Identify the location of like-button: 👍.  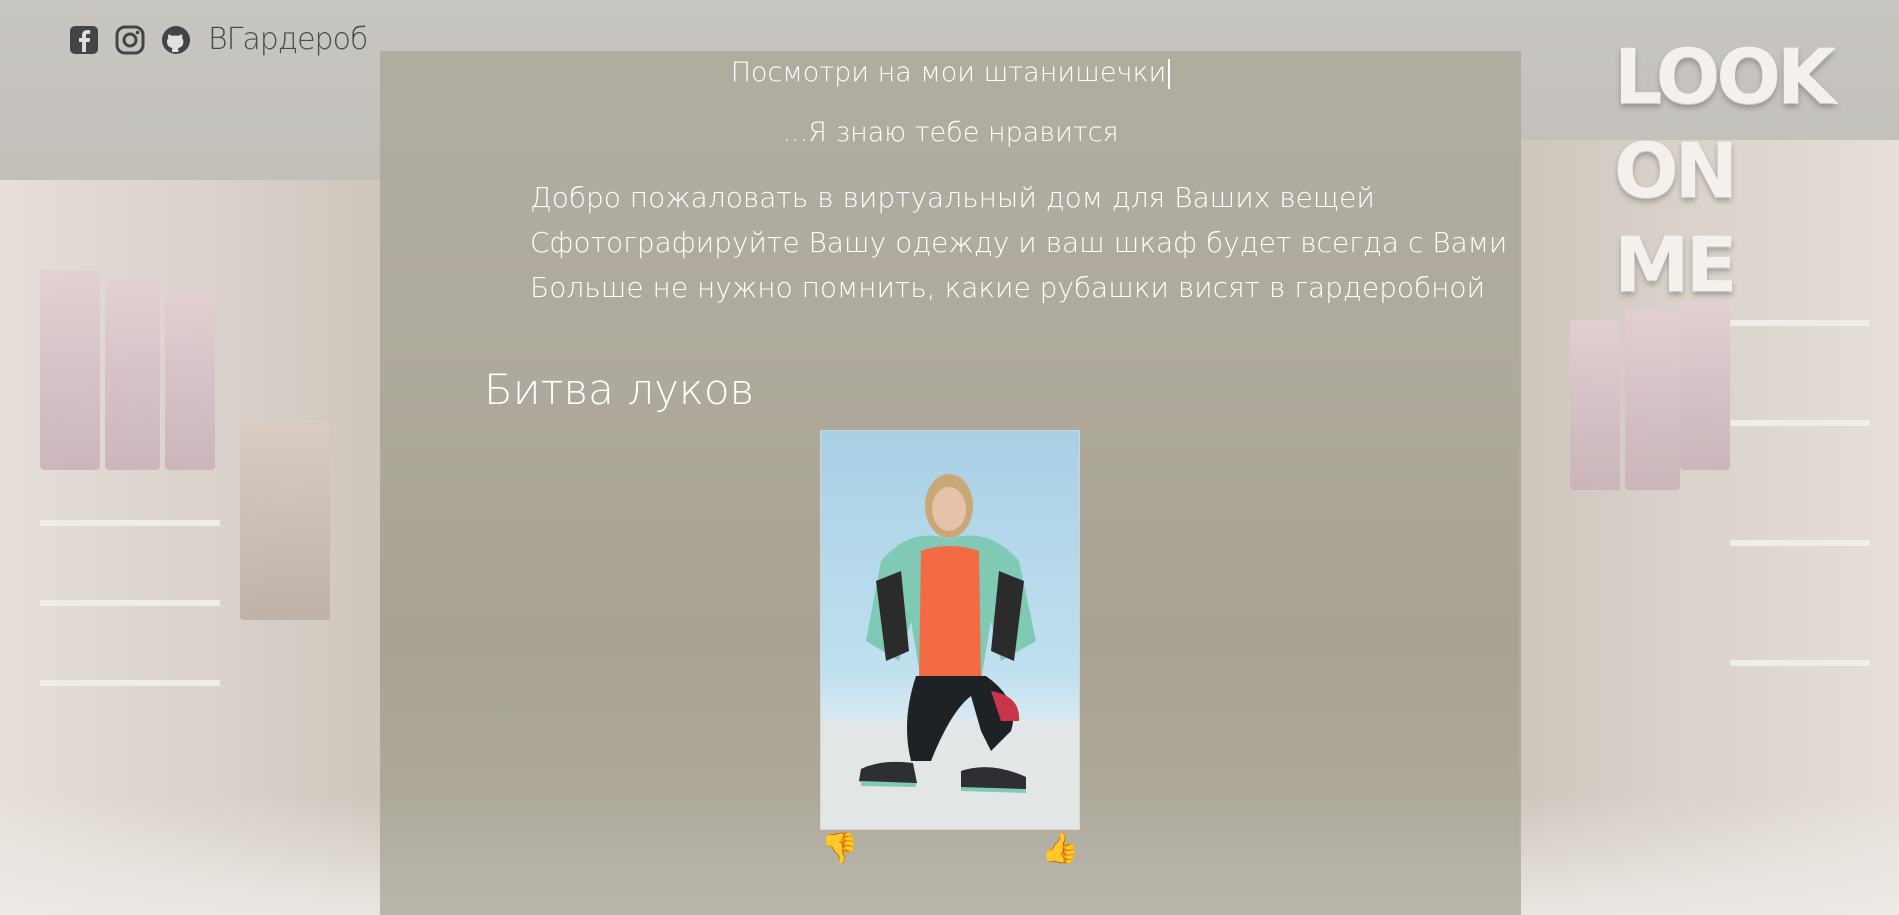
(1060, 849).